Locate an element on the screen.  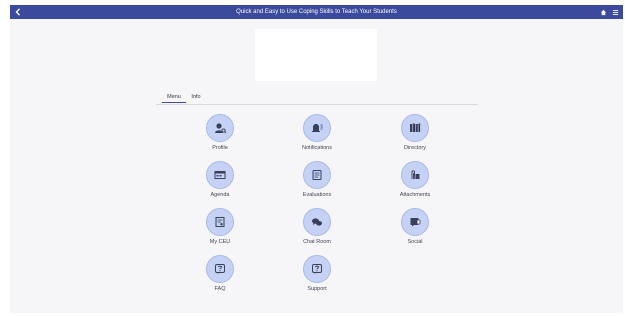
event-banner-image is located at coordinates (316, 55).